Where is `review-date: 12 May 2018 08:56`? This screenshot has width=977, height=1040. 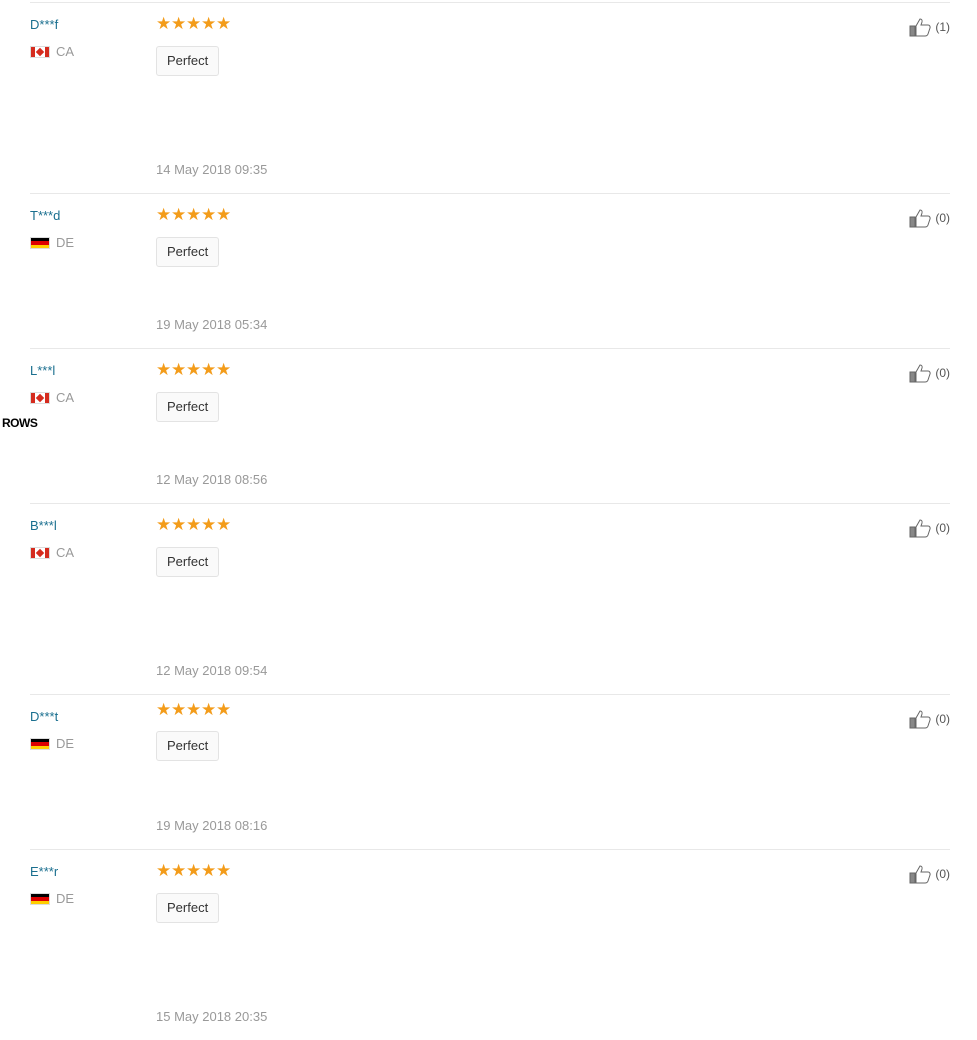 review-date: 12 May 2018 08:56 is located at coordinates (212, 479).